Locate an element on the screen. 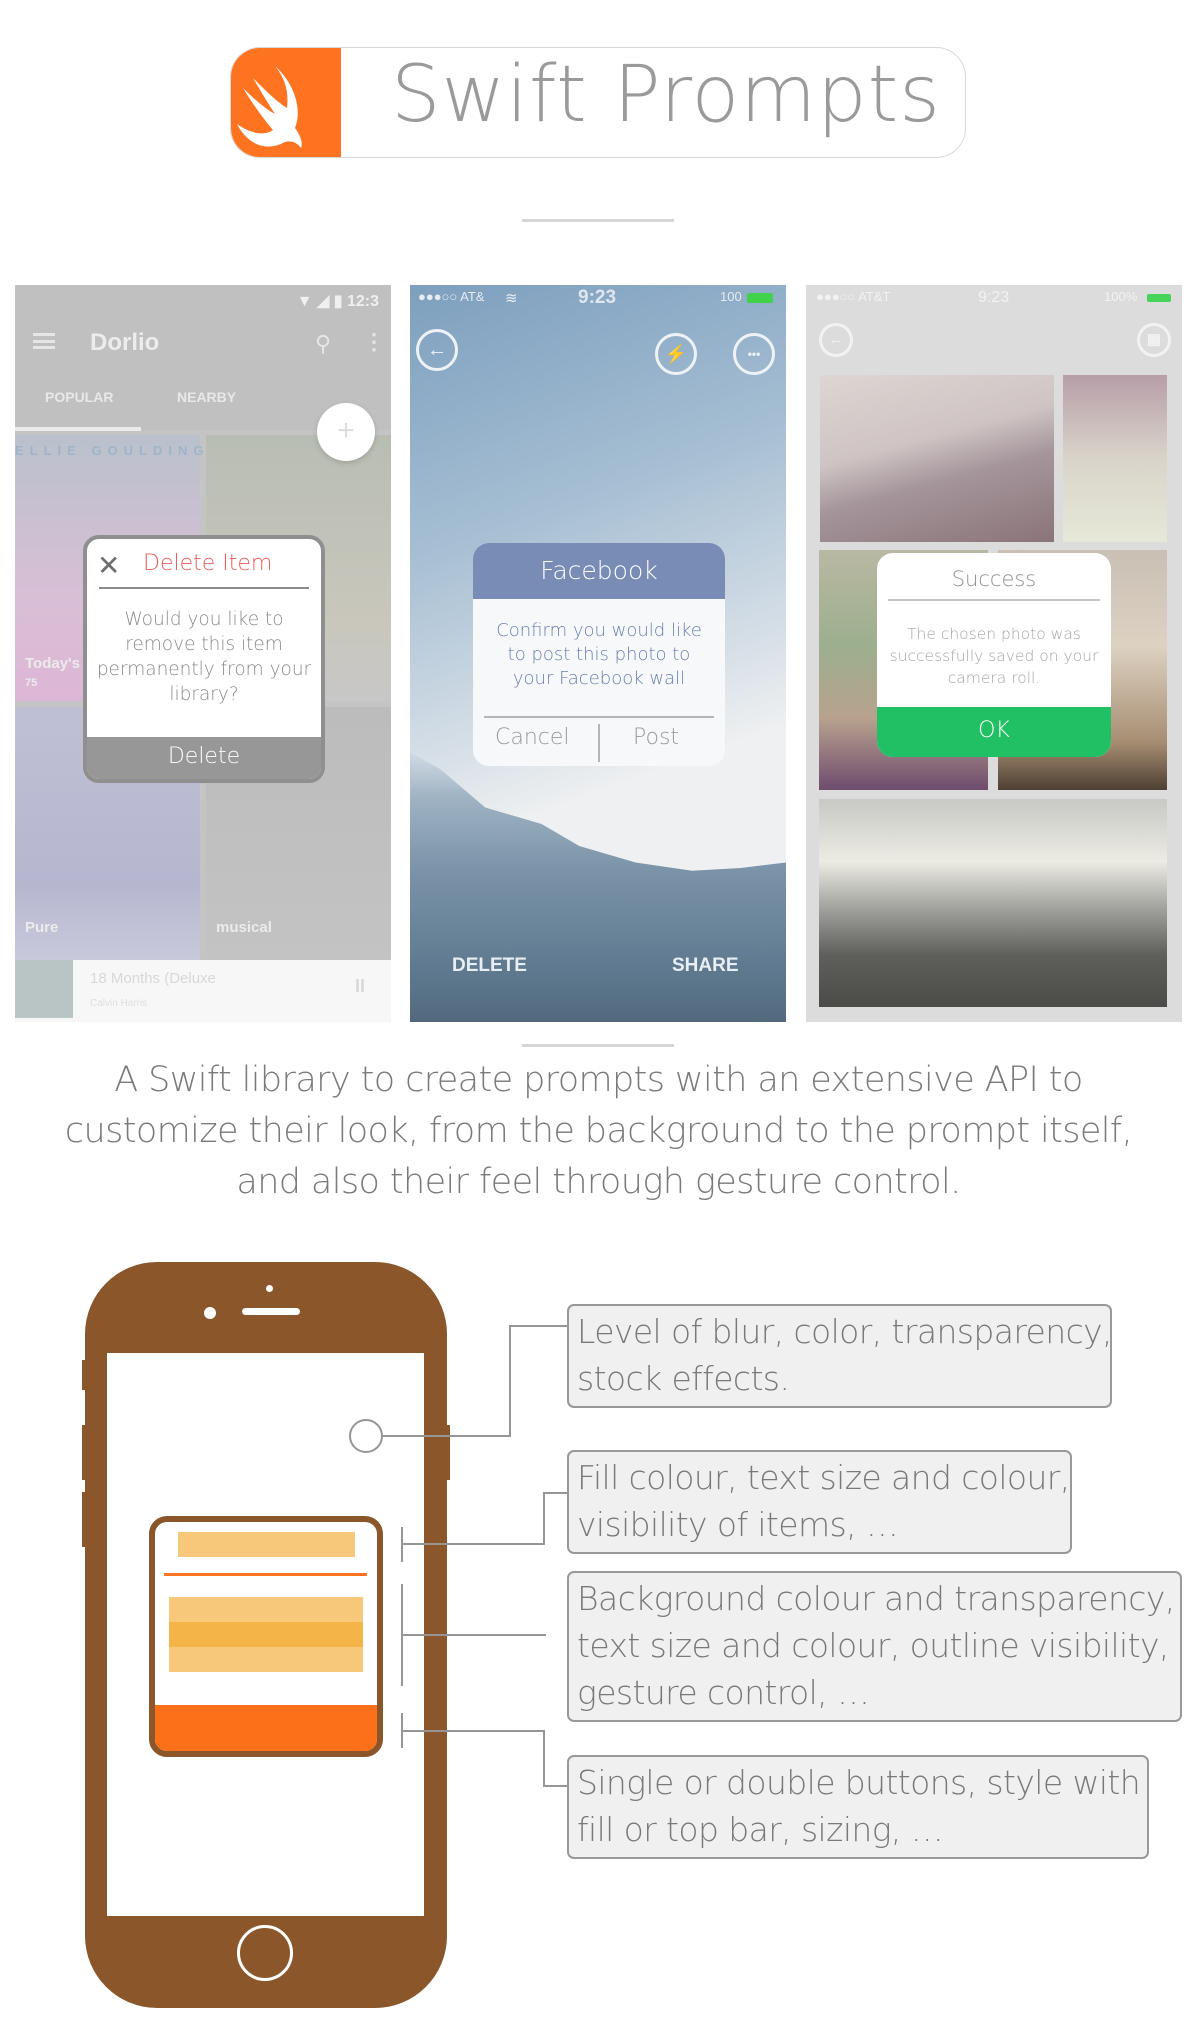 The height and width of the screenshot is (2035, 1197). battery-percent: 100 is located at coordinates (731, 296).